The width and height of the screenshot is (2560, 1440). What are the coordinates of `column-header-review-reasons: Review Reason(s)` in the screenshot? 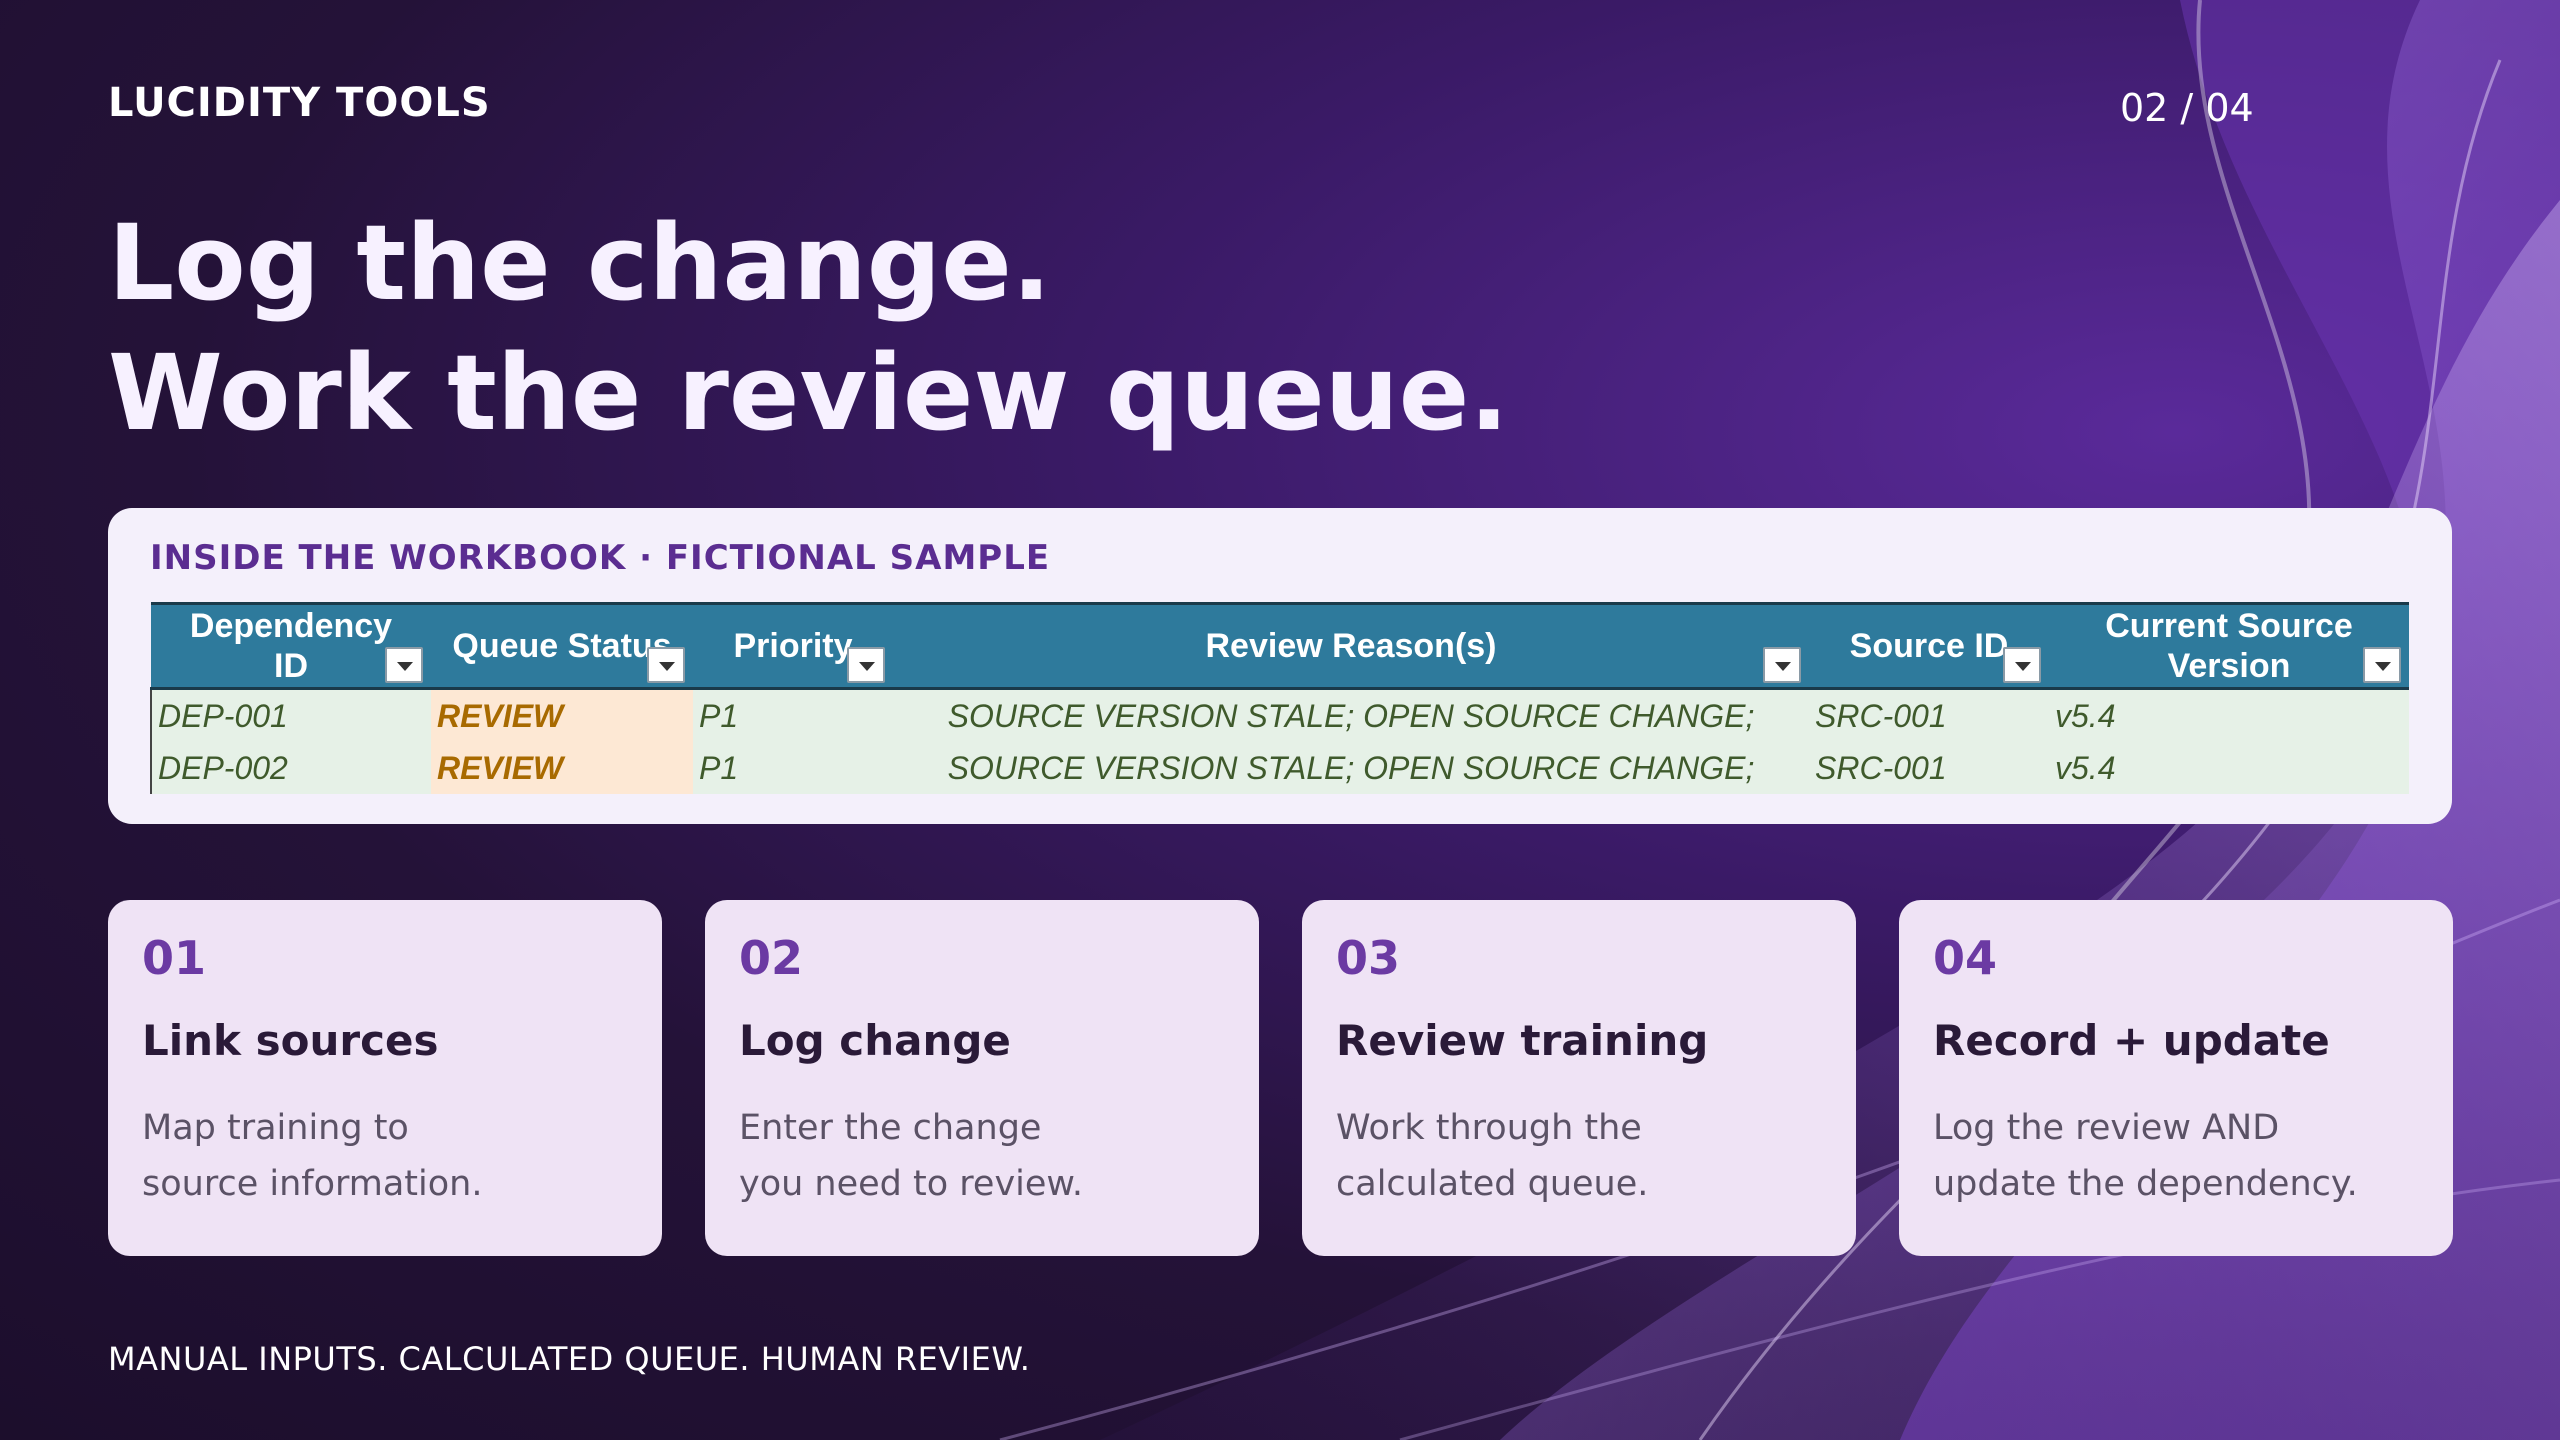 It's located at (1351, 646).